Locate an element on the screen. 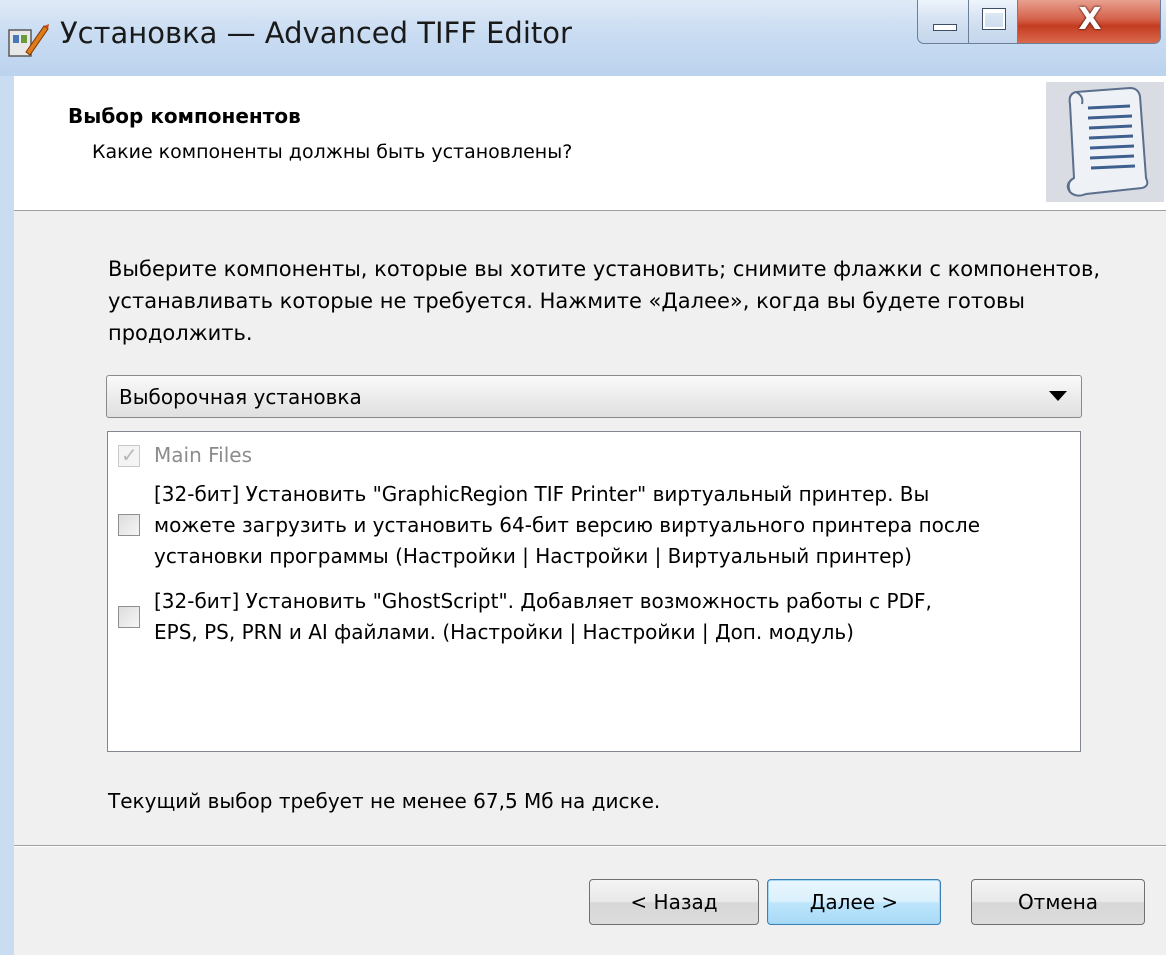  maximize-icon is located at coordinates (994, 19).